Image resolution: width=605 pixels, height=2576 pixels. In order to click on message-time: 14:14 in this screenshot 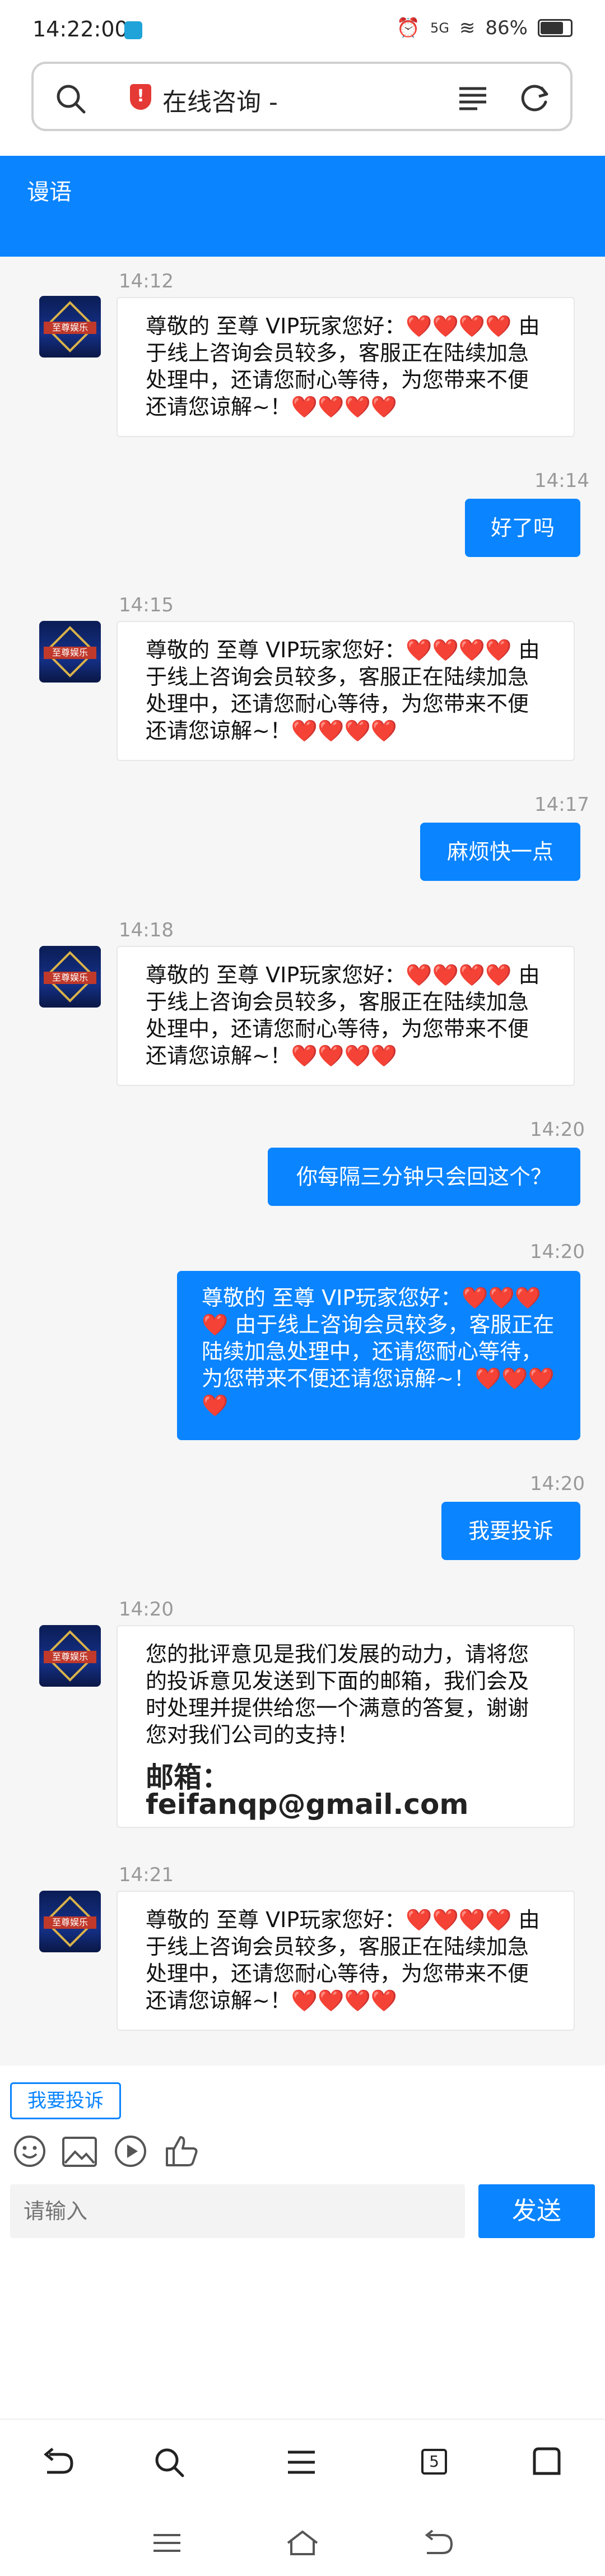, I will do `click(562, 481)`.